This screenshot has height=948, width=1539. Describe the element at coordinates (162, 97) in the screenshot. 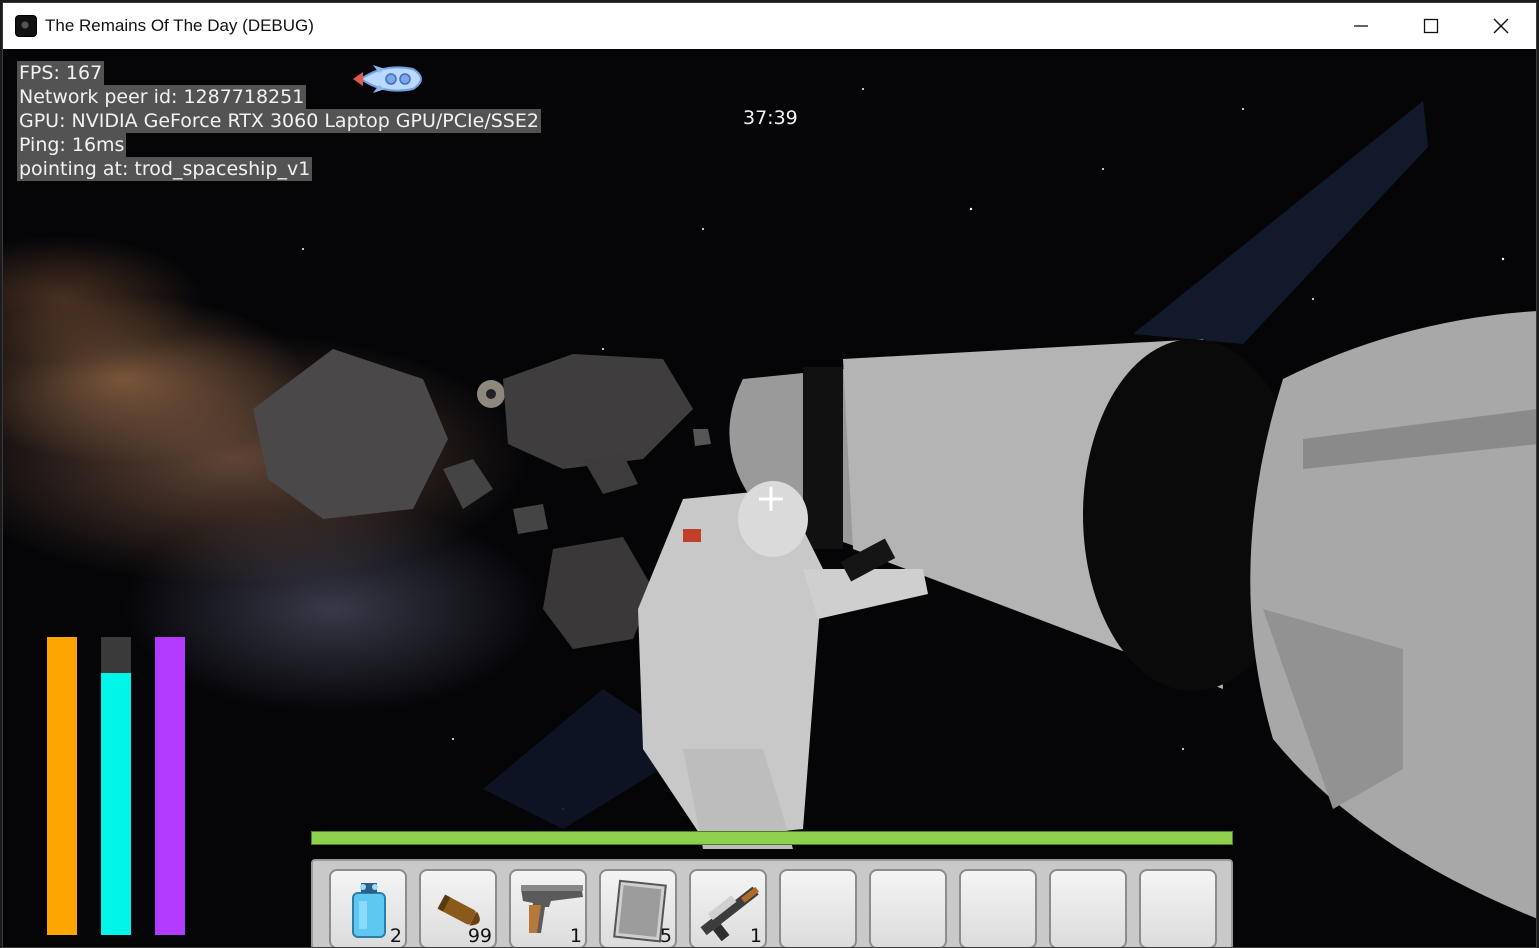

I see `network-peer-readout: Network peer id: 1287718251` at that location.